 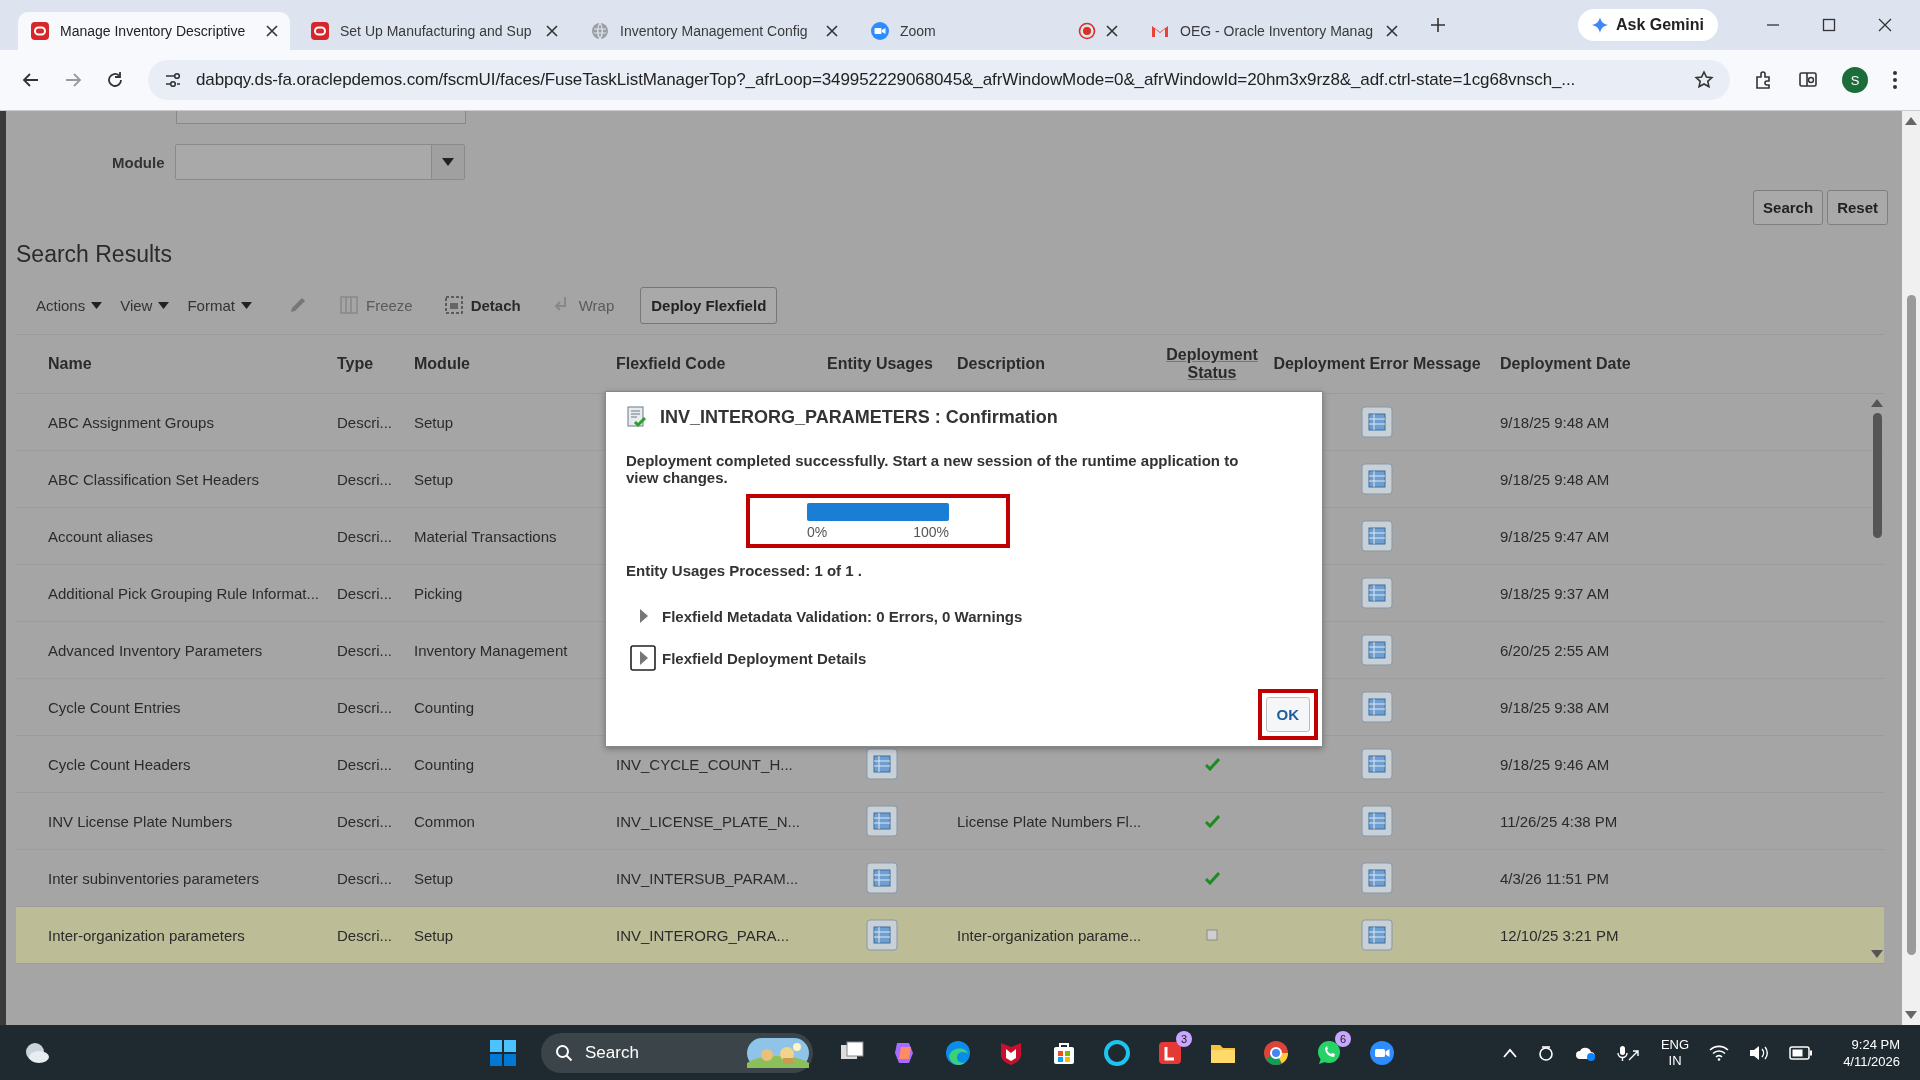 I want to click on column-header: Description, so click(x=1053, y=364).